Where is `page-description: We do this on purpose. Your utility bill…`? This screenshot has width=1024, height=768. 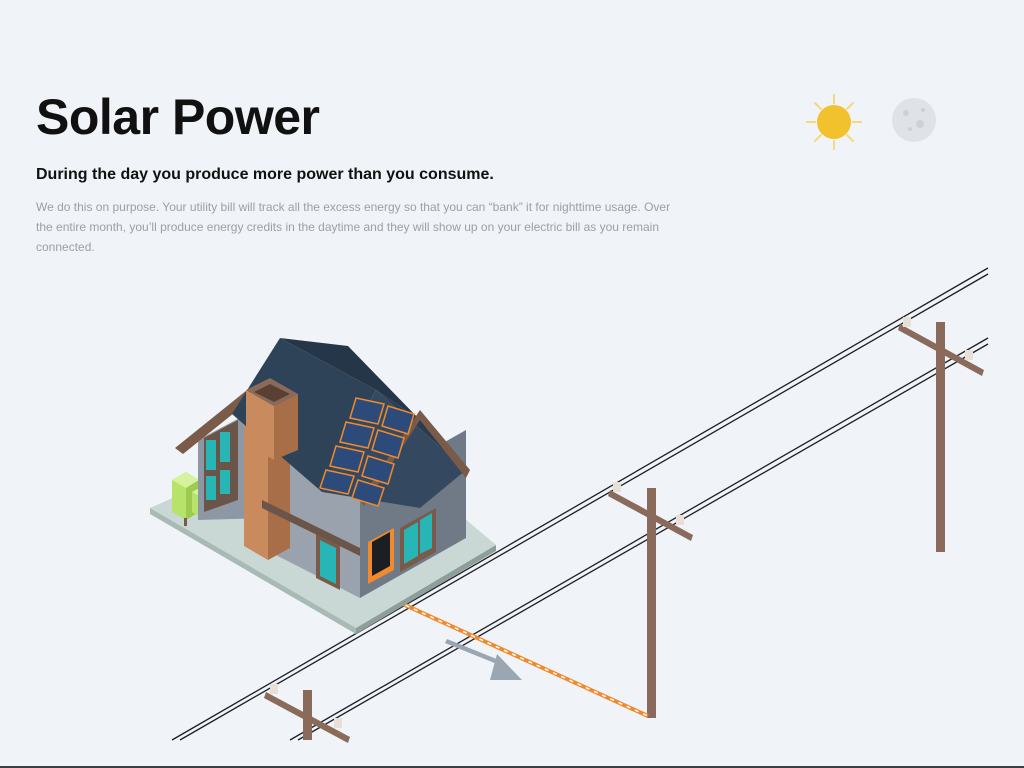 page-description: We do this on purpose. Your utility bill… is located at coordinates (353, 227).